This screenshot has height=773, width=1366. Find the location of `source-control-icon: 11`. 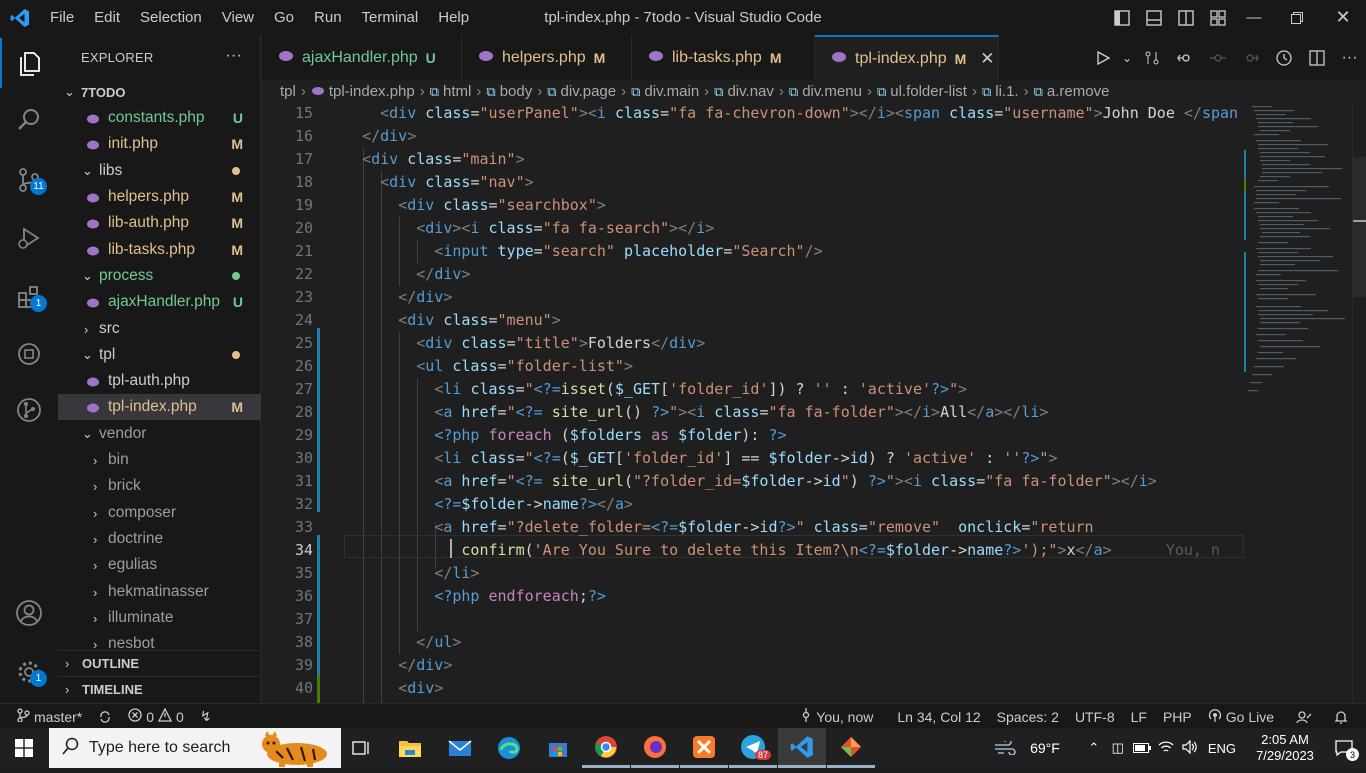

source-control-icon: 11 is located at coordinates (29, 180).